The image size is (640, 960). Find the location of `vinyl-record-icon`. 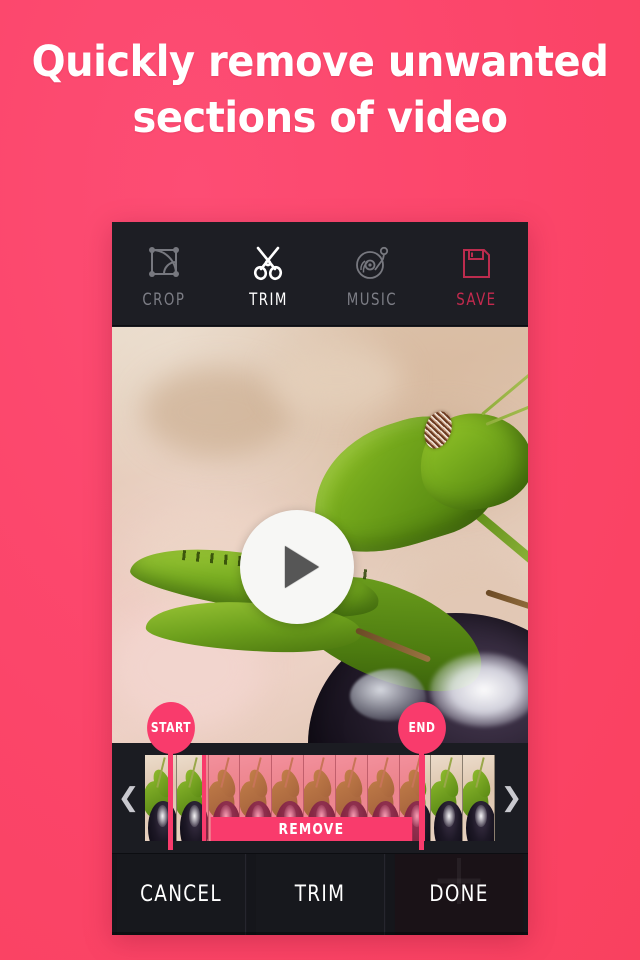

vinyl-record-icon is located at coordinates (372, 263).